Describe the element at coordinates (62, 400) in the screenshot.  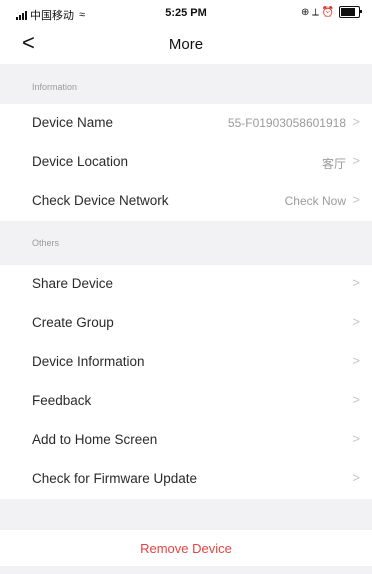
I see `row-label: Feedback` at that location.